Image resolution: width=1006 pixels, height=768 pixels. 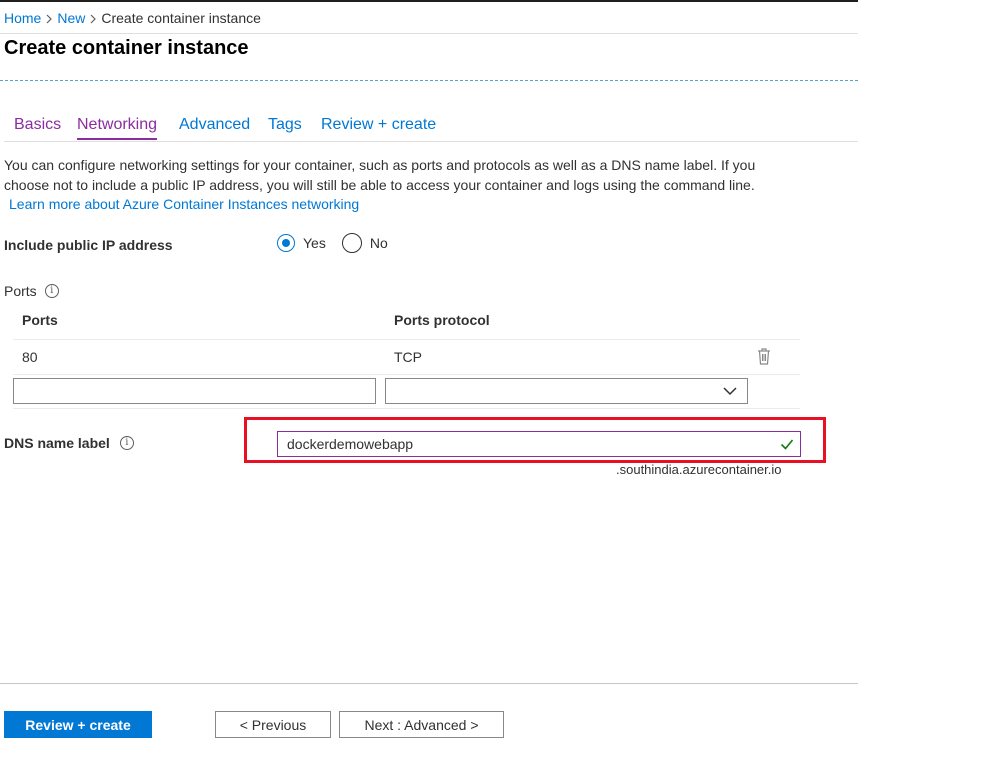 I want to click on ports-section-label: Ports i, so click(x=31, y=291).